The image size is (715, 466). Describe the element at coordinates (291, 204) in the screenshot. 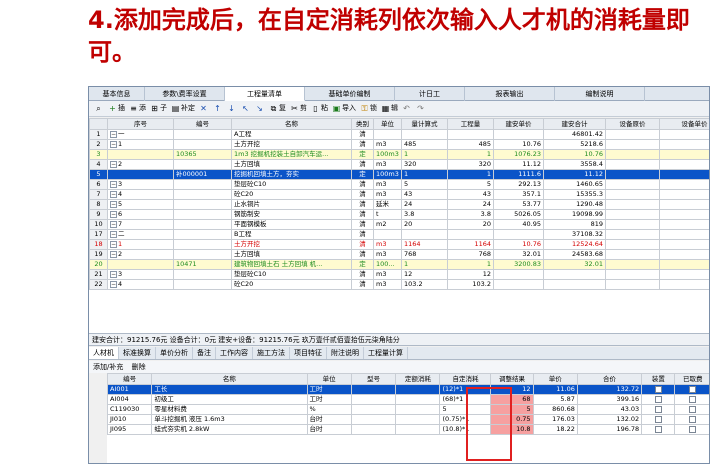

I see `name-cell: 止水铜片` at that location.